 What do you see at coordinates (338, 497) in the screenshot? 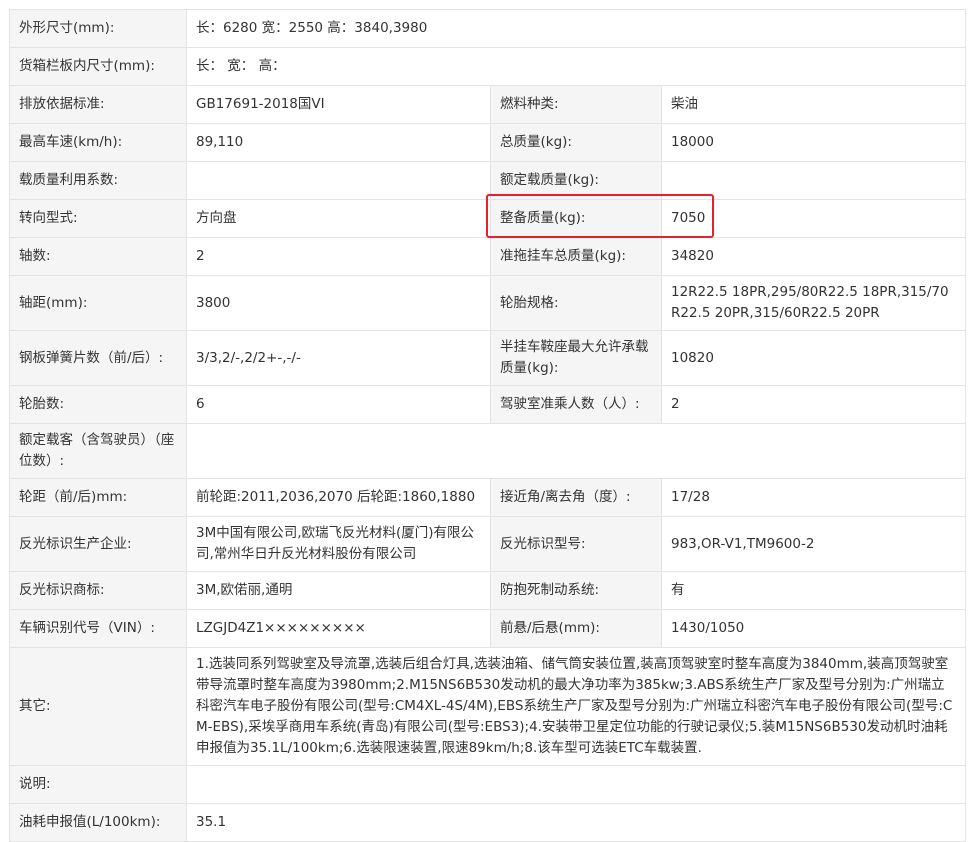
I see `value-track-width: 前轮距:2011,2036,2070 后轮距:1860,1880` at bounding box center [338, 497].